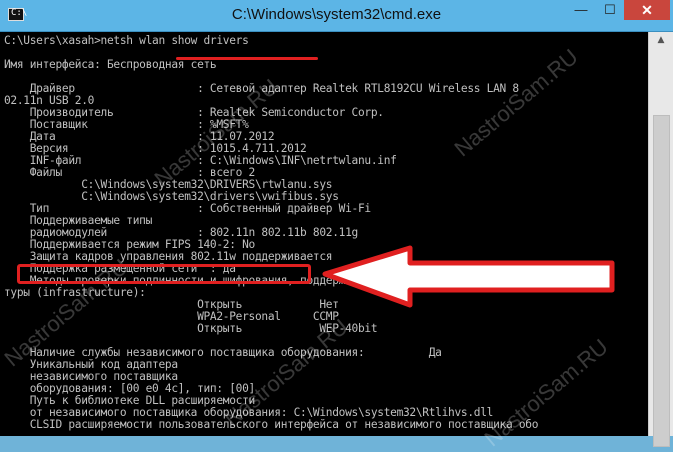  What do you see at coordinates (126, 40) in the screenshot?
I see `console-line: C:\Users\xasah>netsh wlan show drivers` at bounding box center [126, 40].